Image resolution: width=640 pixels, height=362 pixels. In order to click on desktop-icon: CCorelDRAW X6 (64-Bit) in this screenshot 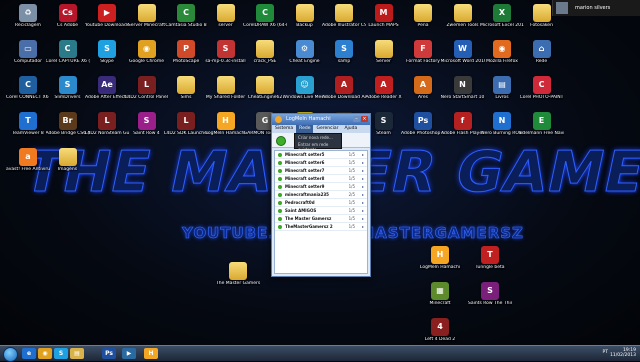, I will do `click(265, 20)`.